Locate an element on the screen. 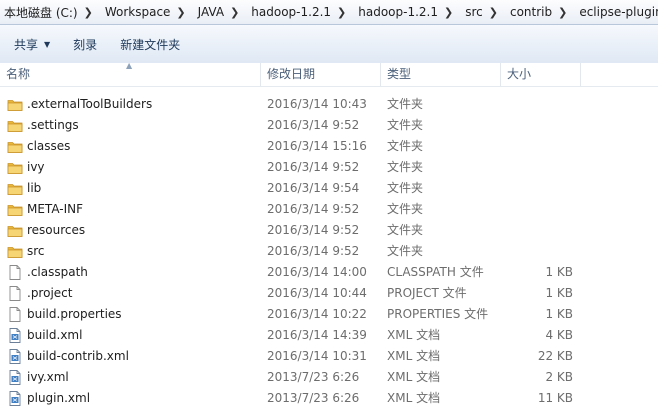 This screenshot has height=417, width=658. file-row: .settings 2016/3/14 9:52 文件夹 is located at coordinates (329, 125).